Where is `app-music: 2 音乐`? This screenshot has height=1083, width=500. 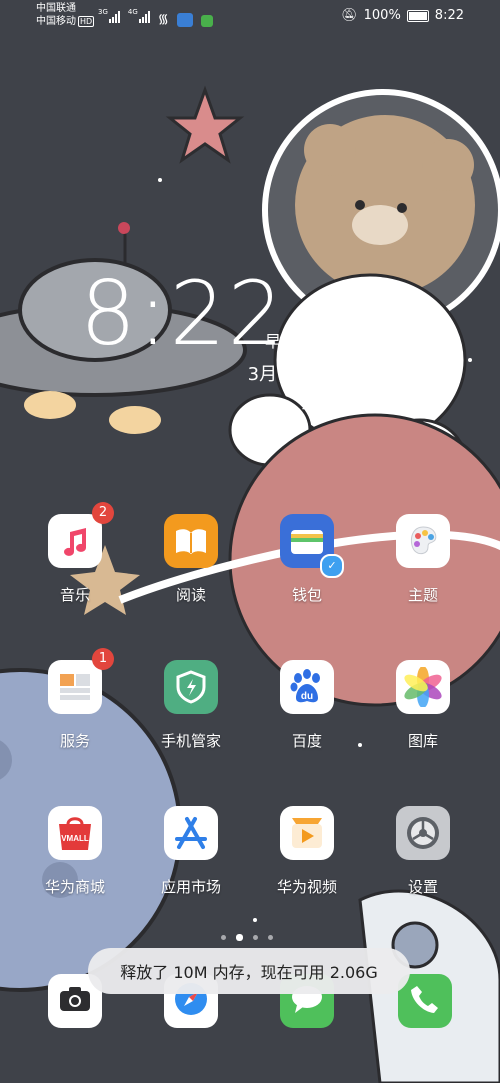 app-music: 2 音乐 is located at coordinates (75, 553).